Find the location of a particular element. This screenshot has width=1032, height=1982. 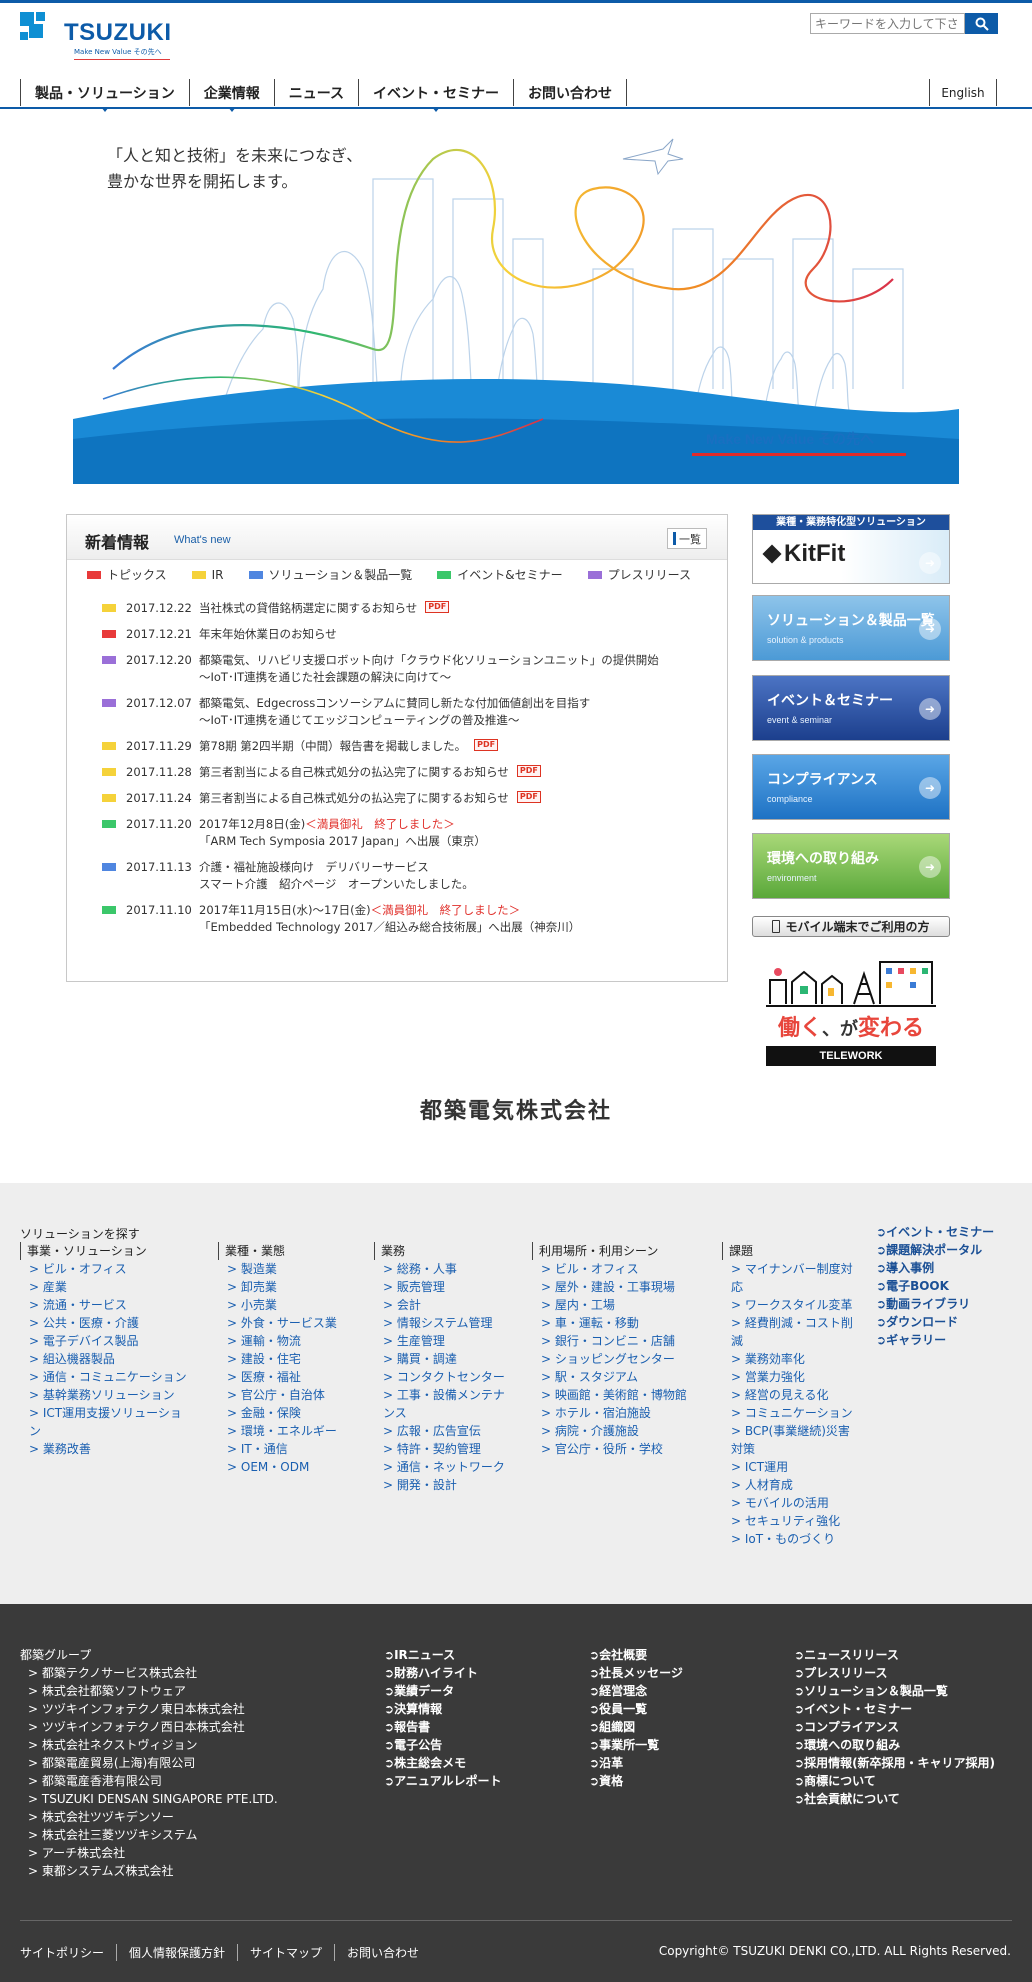

sitemap-link: 経費削減・コスト削減 is located at coordinates (794, 1332).